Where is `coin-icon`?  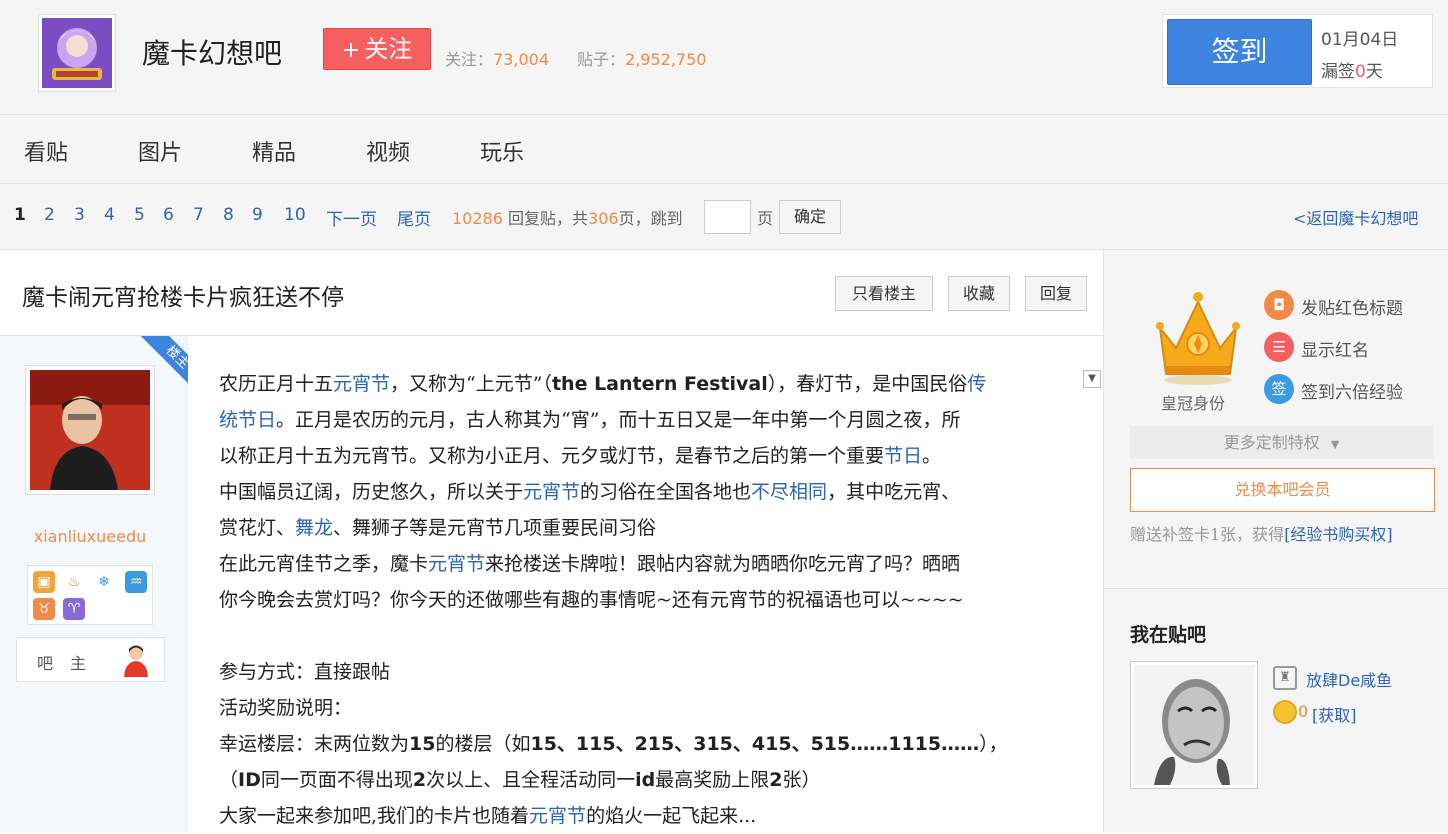 coin-icon is located at coordinates (1285, 712).